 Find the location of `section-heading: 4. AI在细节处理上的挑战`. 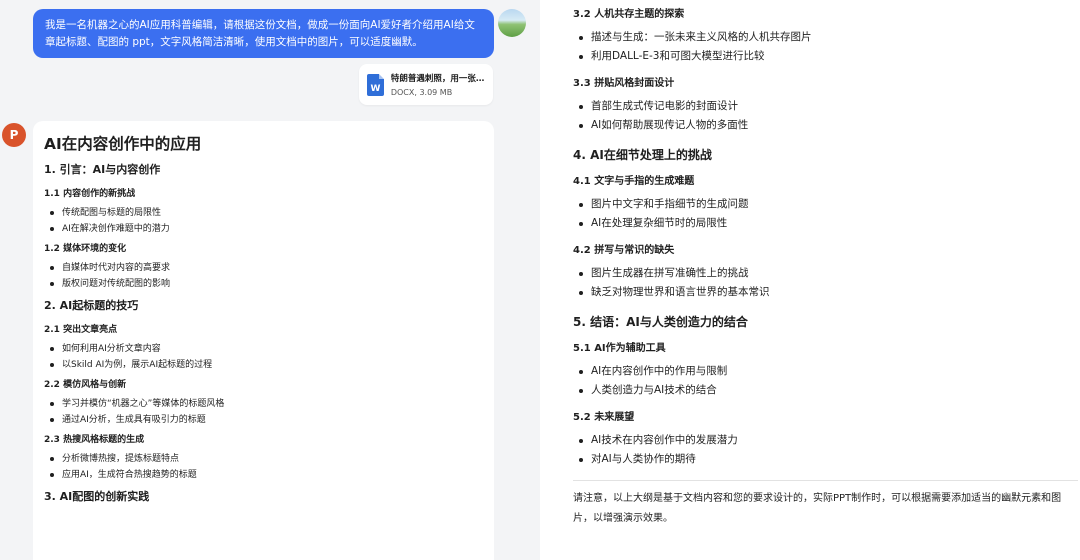

section-heading: 4. AI在细节处理上的挑战 is located at coordinates (642, 155).